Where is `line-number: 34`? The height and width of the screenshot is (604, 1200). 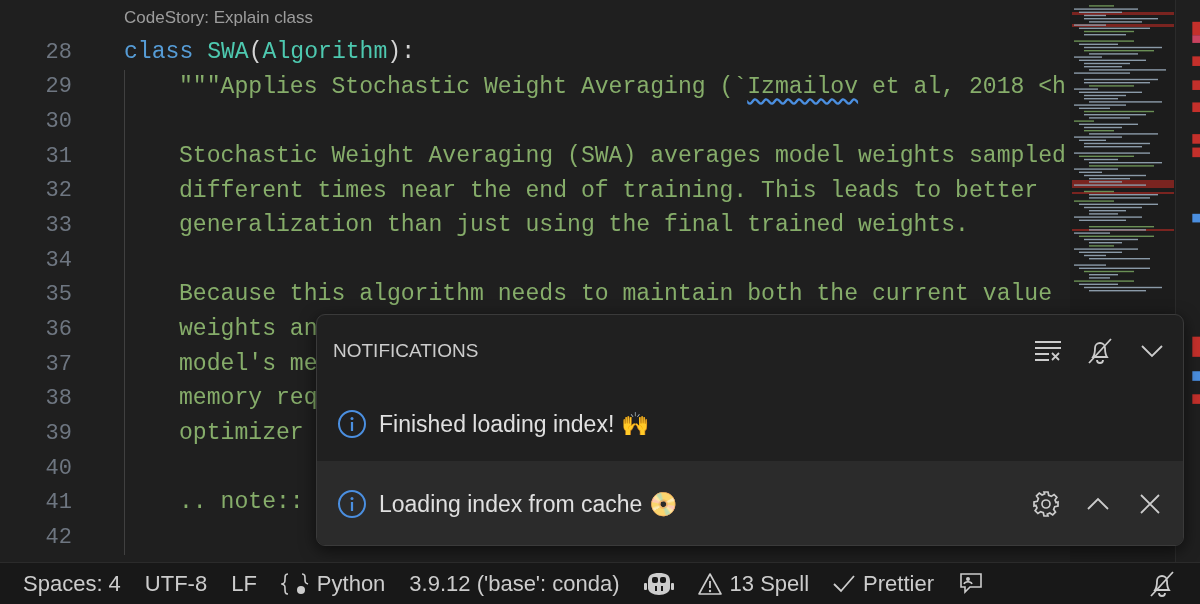
line-number: 34 is located at coordinates (58, 260).